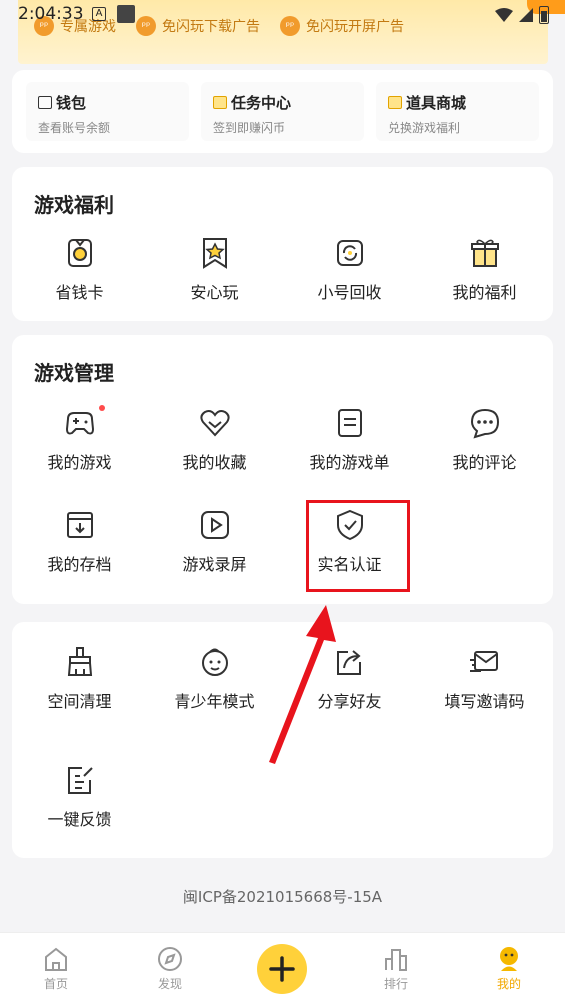 This screenshot has width=565, height=1004. Describe the element at coordinates (396, 960) in the screenshot. I see `ranking-icon` at that location.